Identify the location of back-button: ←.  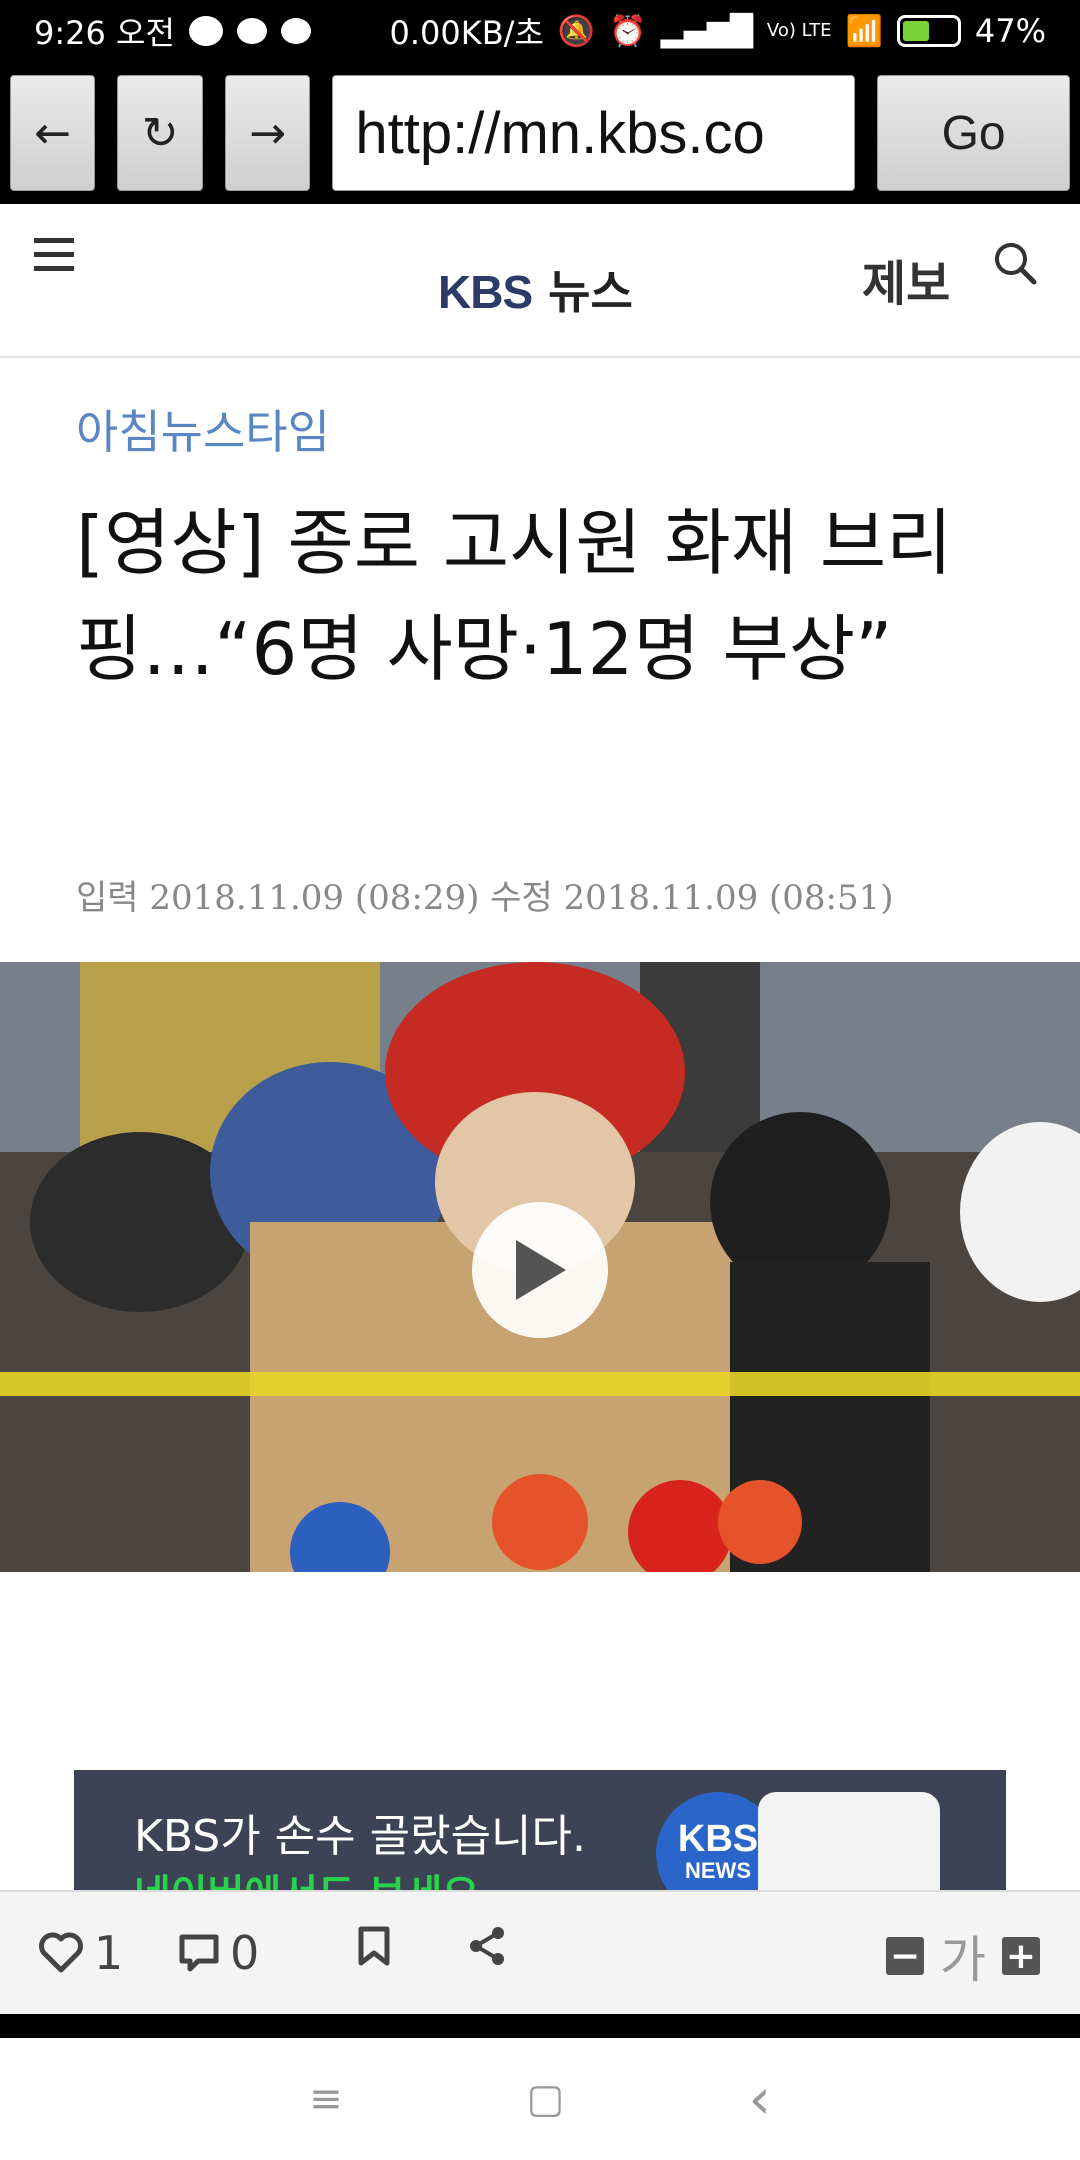
(53, 133).